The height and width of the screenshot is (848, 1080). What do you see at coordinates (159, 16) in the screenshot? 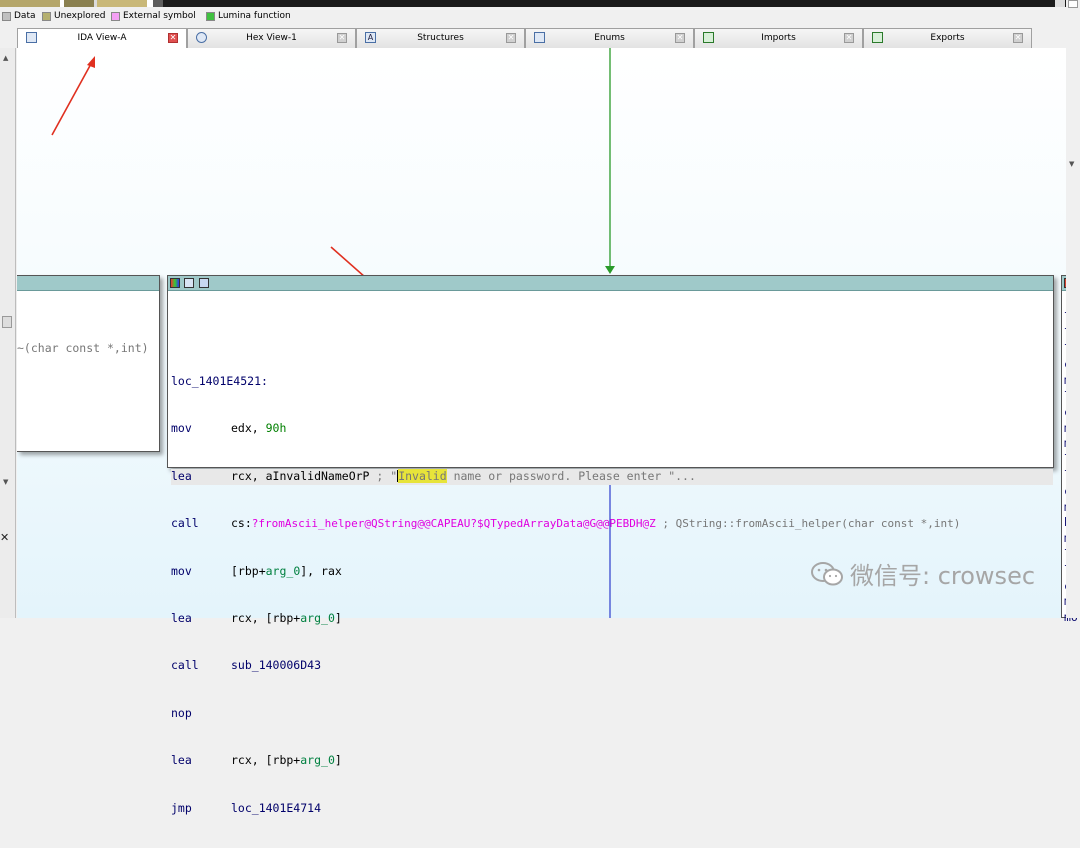
I see `legend-label: External symbol` at bounding box center [159, 16].